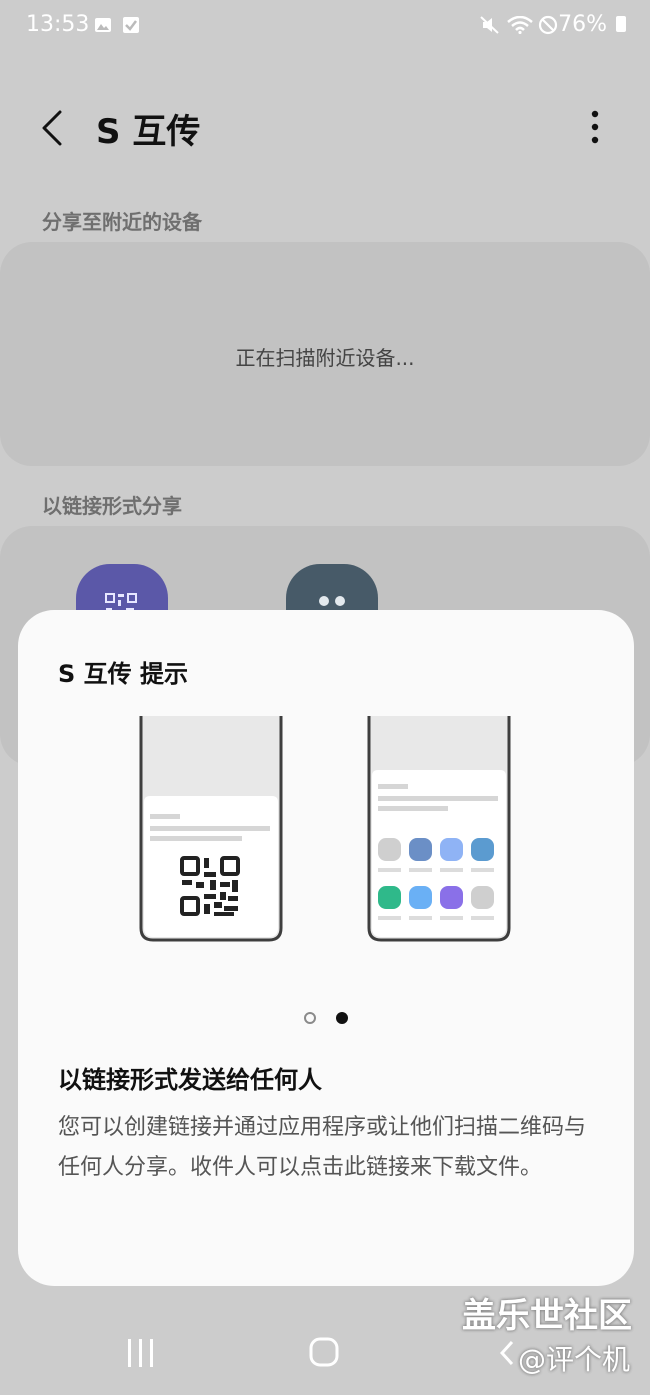 The width and height of the screenshot is (650, 1395). What do you see at coordinates (332, 601) in the screenshot?
I see `more-dots-icon` at bounding box center [332, 601].